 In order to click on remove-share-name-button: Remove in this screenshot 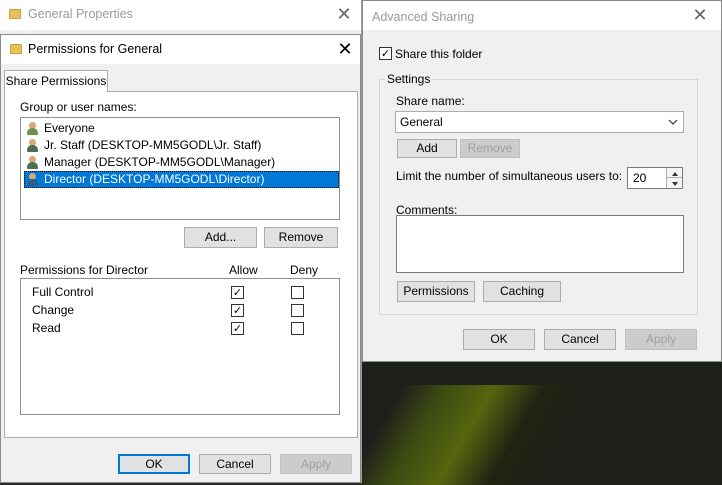, I will do `click(490, 148)`.